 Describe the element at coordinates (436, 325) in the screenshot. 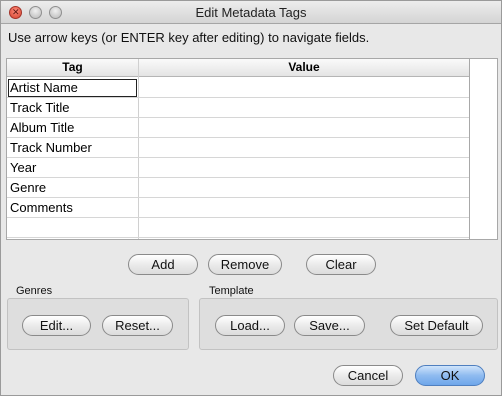

I see `set-default-template-button: Set Default` at that location.